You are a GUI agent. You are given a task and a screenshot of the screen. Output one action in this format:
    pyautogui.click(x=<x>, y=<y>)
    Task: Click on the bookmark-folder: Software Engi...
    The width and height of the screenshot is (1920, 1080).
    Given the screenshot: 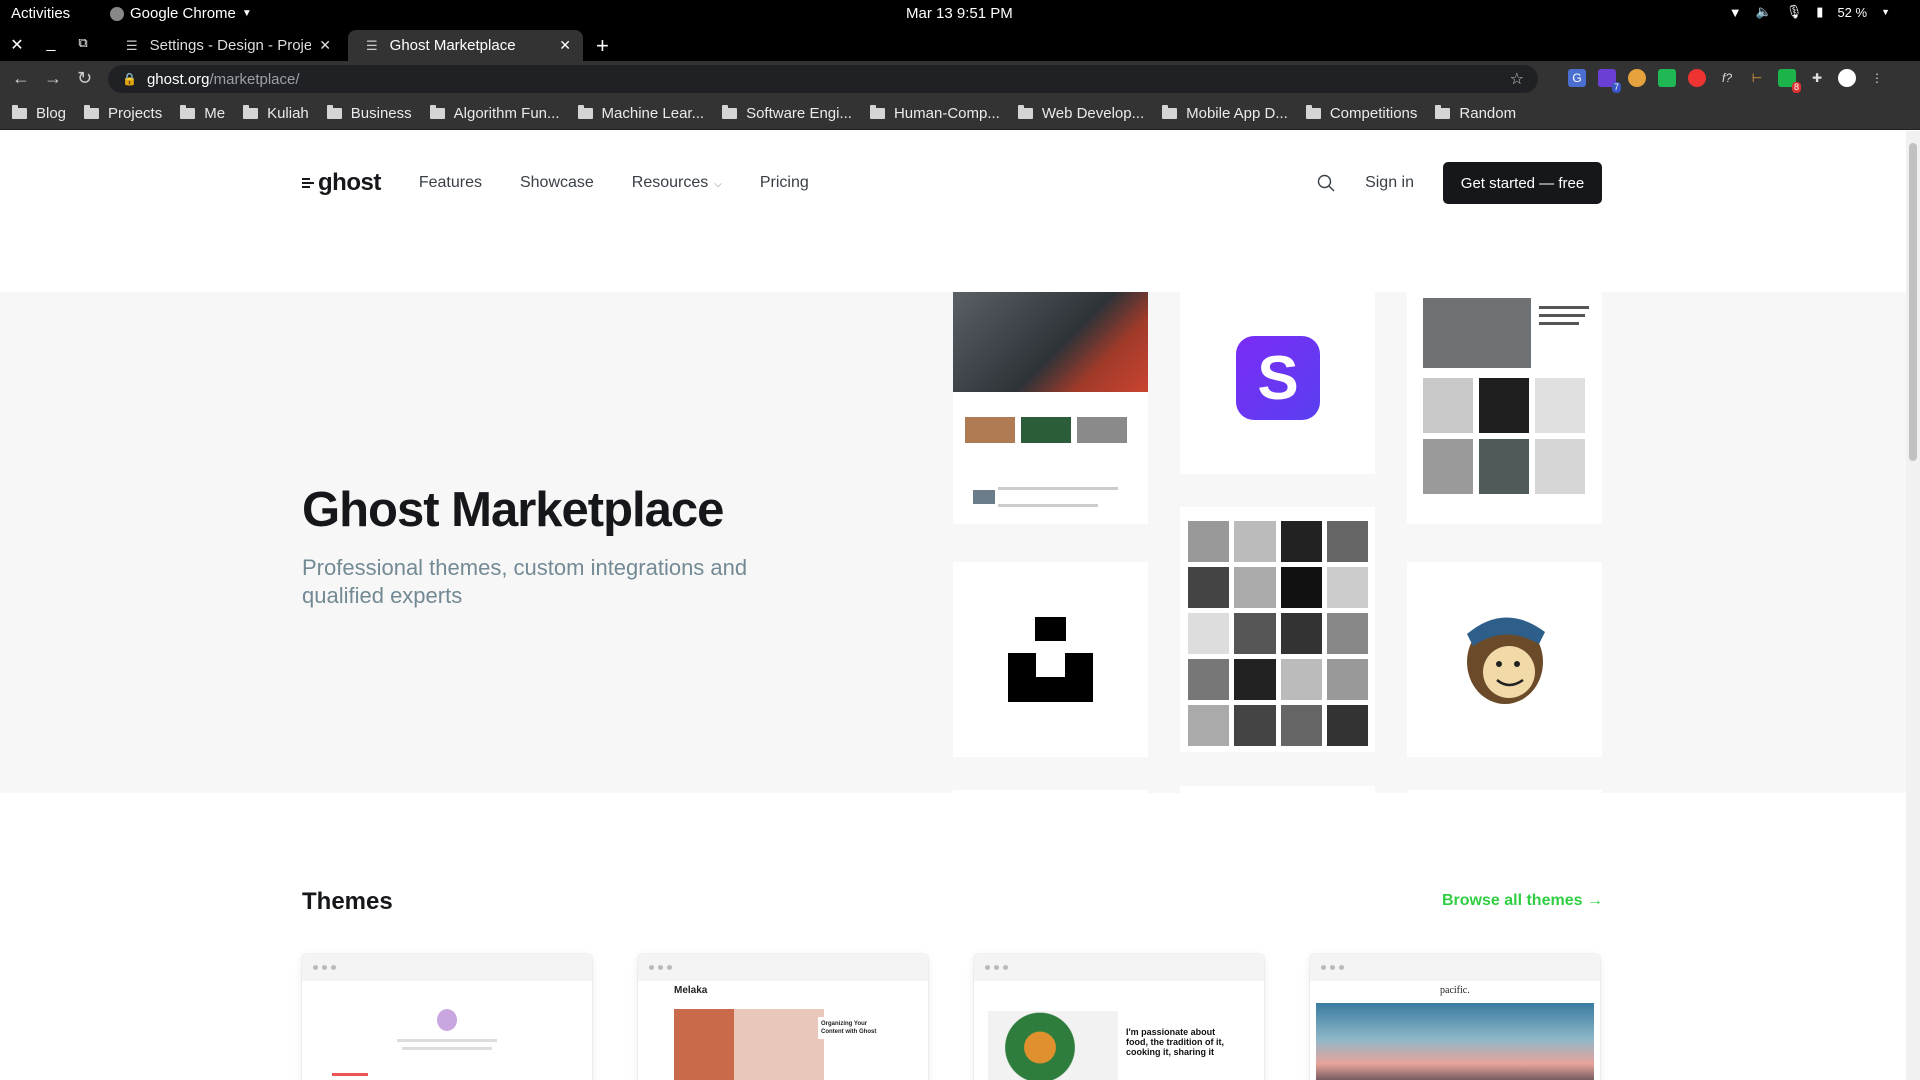 What is the action you would take?
    pyautogui.click(x=787, y=113)
    